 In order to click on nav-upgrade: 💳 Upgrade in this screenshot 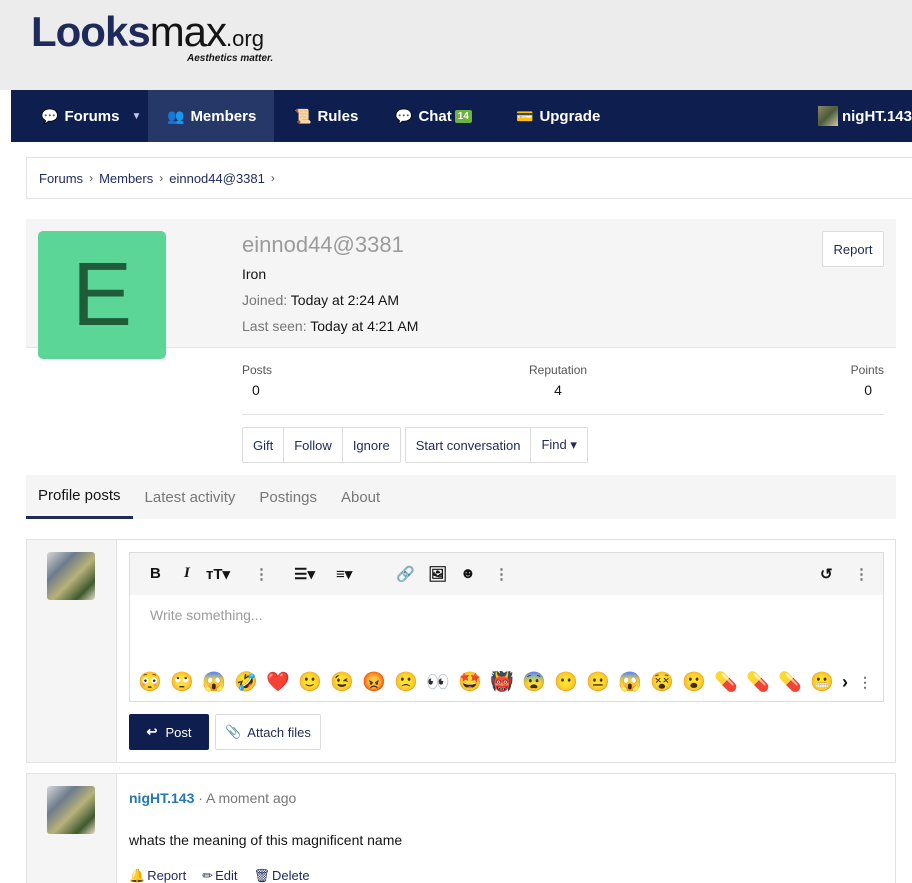, I will do `click(558, 116)`.